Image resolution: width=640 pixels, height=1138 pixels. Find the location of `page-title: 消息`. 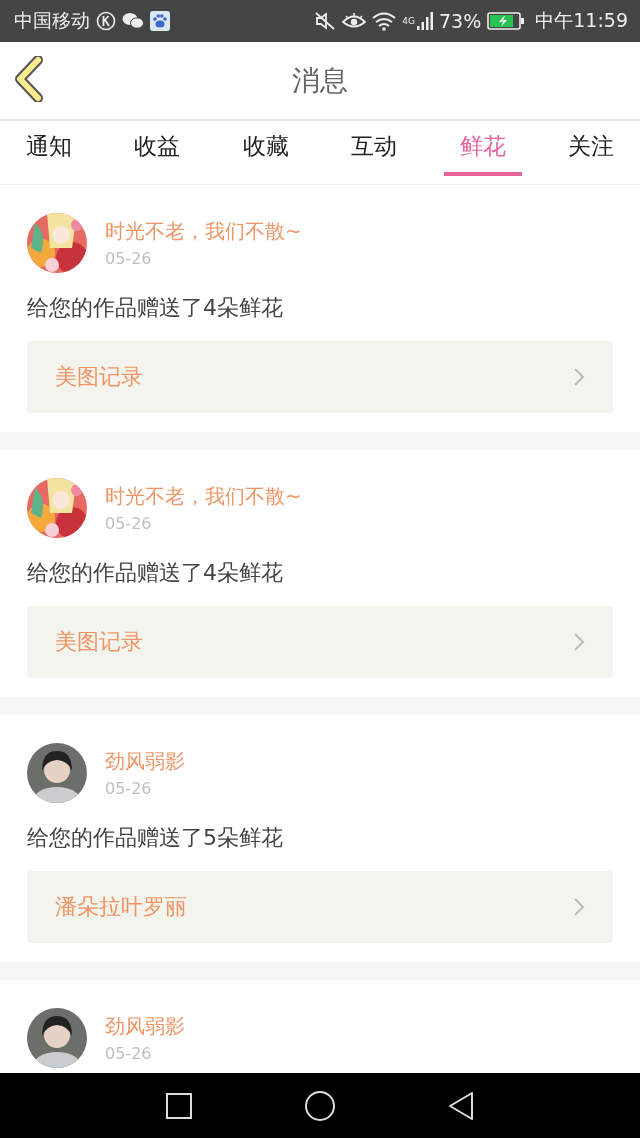

page-title: 消息 is located at coordinates (320, 80).